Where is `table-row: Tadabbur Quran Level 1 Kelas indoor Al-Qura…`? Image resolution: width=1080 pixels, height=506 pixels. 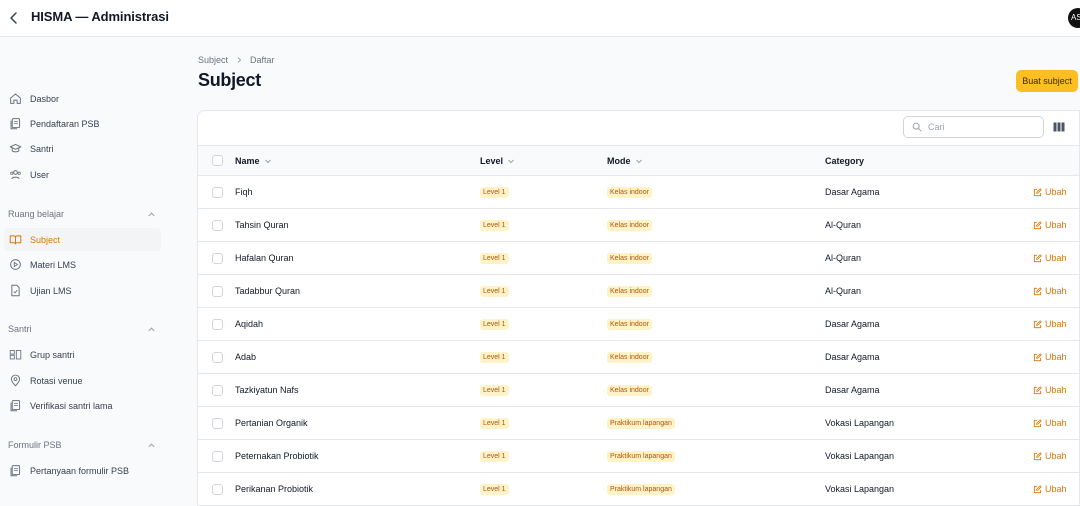
table-row: Tadabbur Quran Level 1 Kelas indoor Al-Qura… is located at coordinates (638, 291).